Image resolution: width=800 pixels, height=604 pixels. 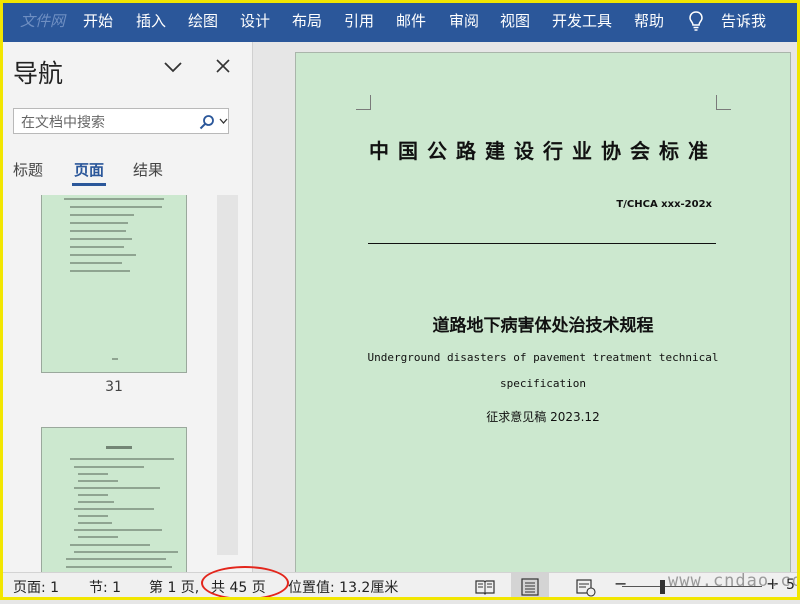 What do you see at coordinates (723, 102) in the screenshot?
I see `margin-mark-top-right` at bounding box center [723, 102].